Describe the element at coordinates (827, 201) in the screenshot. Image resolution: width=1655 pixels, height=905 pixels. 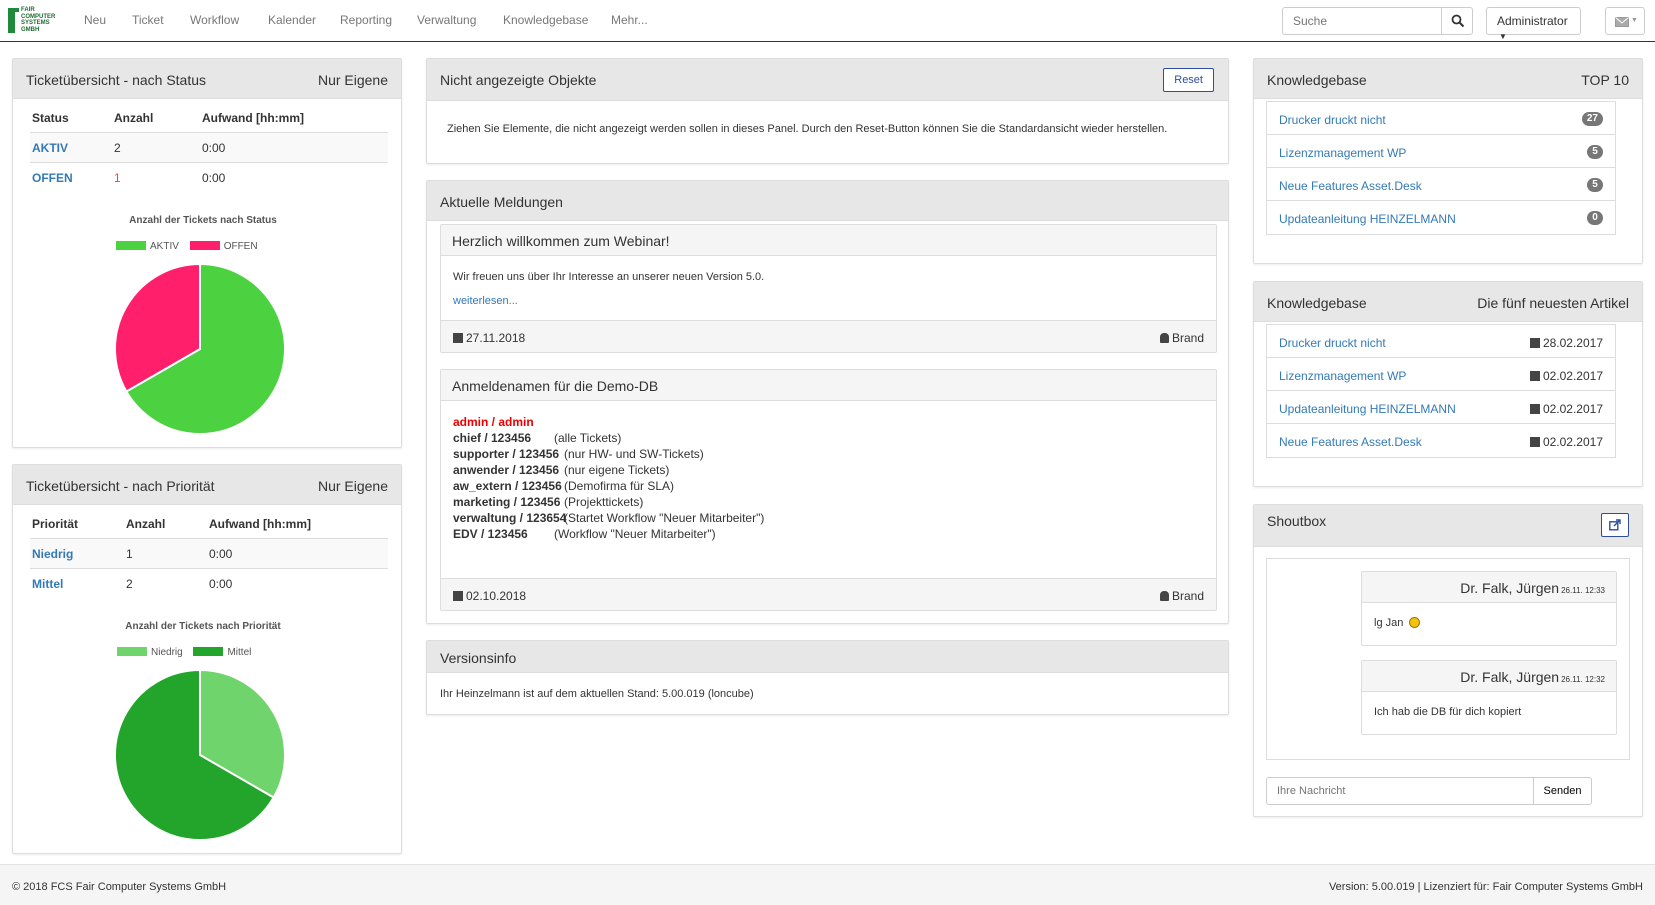
I see `panel-header: Aktuelle Meldungen` at that location.